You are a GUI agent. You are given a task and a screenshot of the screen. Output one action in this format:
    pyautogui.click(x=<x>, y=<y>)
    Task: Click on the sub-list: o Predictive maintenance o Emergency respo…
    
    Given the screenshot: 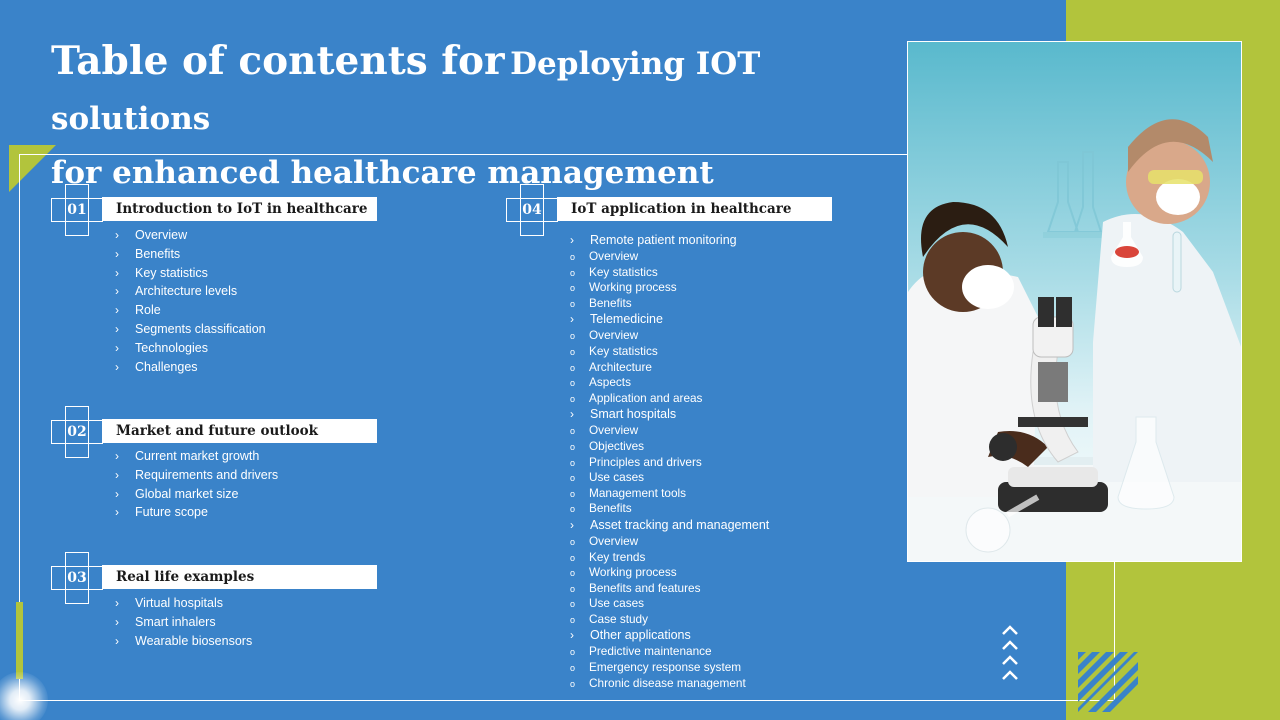 What is the action you would take?
    pyautogui.click(x=669, y=667)
    